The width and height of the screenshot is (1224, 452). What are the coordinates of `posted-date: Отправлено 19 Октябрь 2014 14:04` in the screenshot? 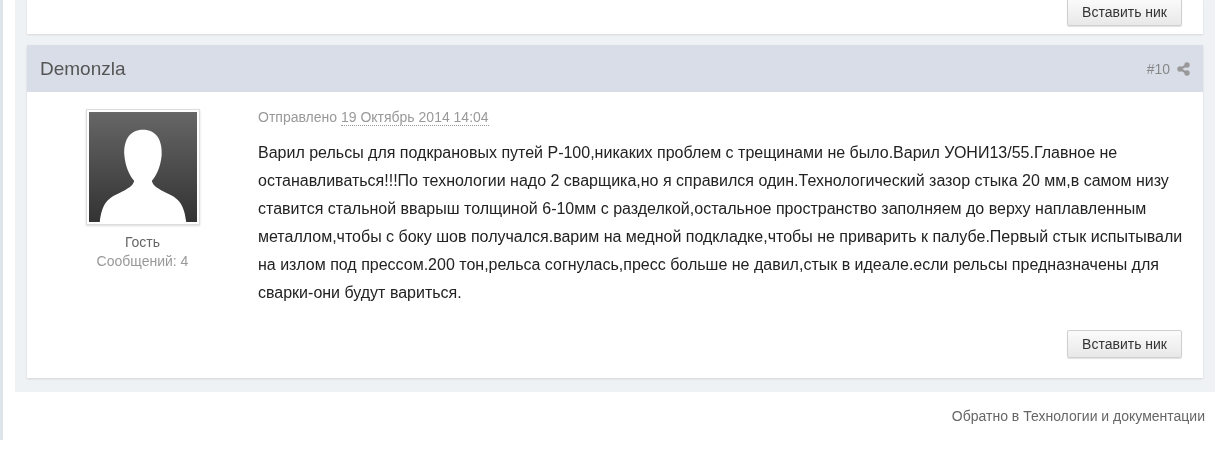 It's located at (374, 117).